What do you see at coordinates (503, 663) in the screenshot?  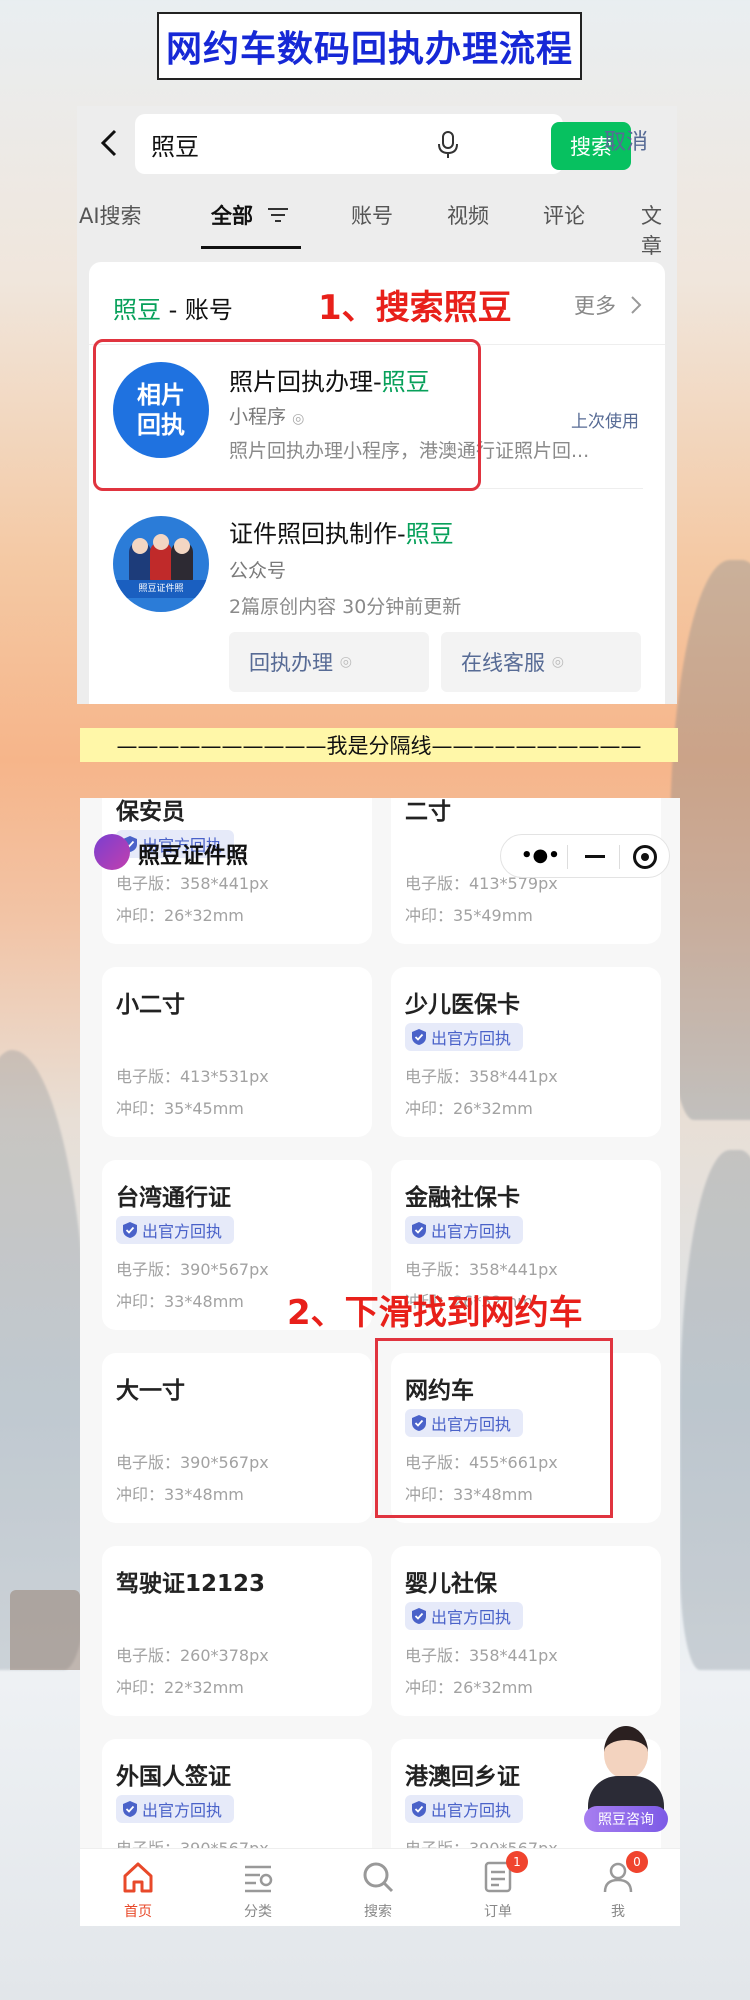 I see `online-support-label: 在线客服` at bounding box center [503, 663].